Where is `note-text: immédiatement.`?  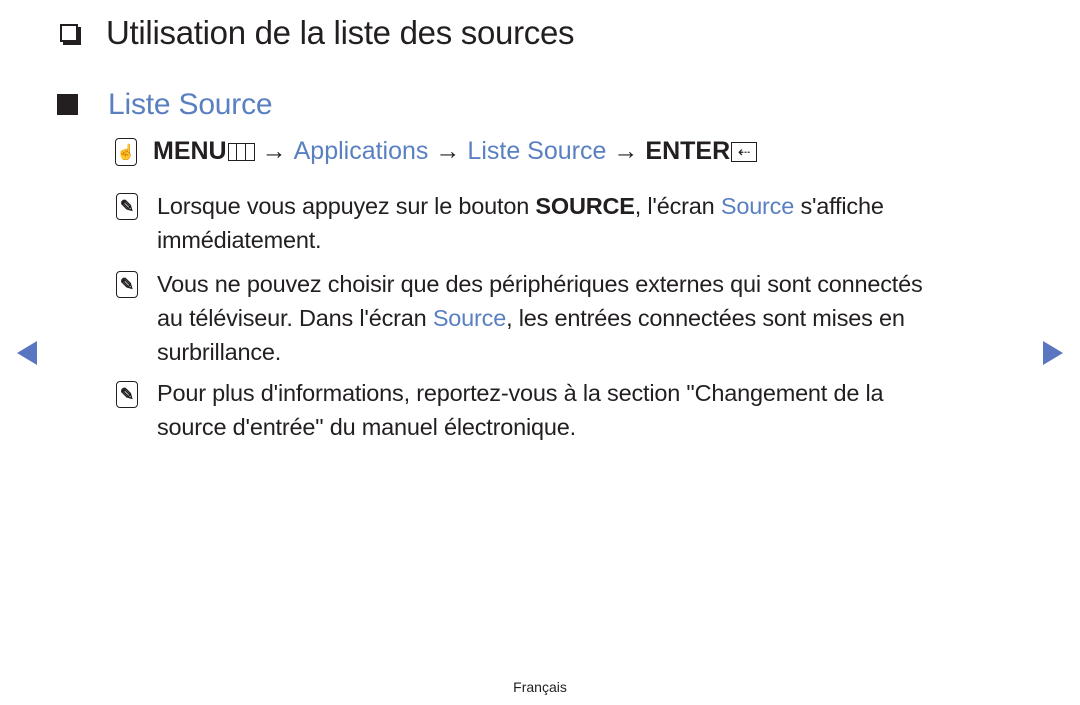
note-text: immédiatement. is located at coordinates (239, 240).